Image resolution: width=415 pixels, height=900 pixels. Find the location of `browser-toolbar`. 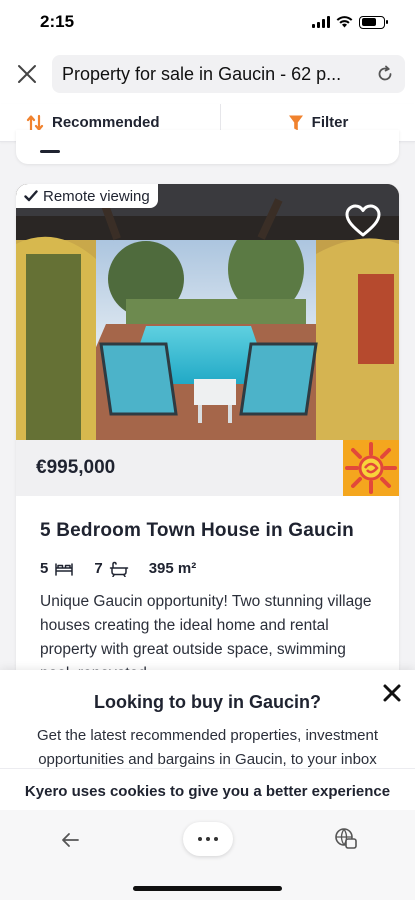

browser-toolbar is located at coordinates (207, 855).